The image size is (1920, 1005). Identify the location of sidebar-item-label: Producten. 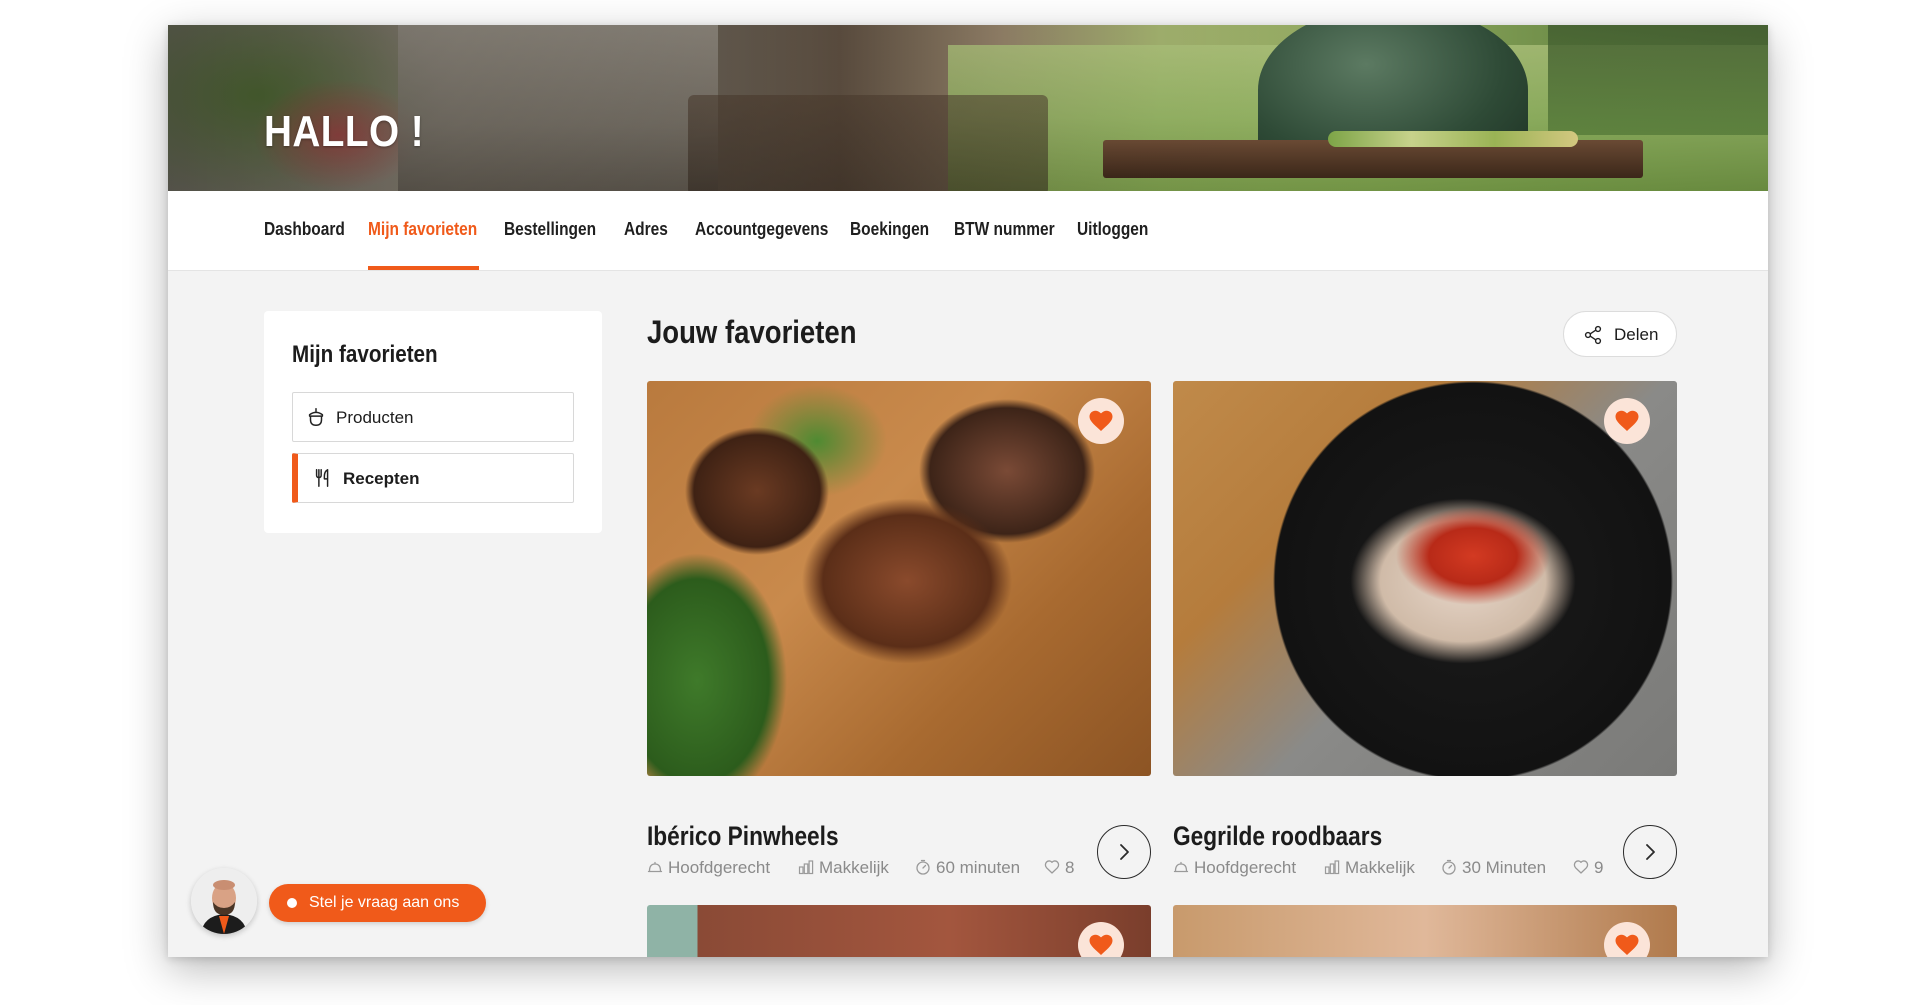
(375, 417).